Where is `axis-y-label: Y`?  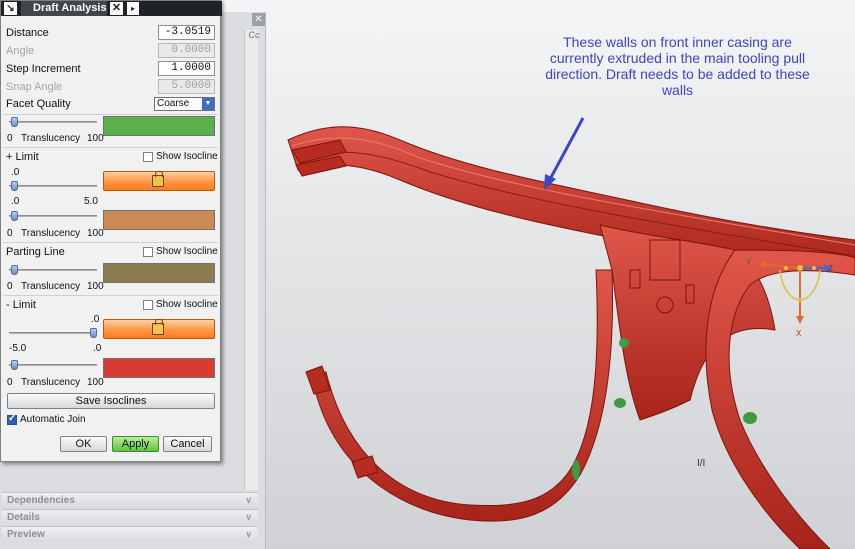 axis-y-label: Y is located at coordinates (749, 262).